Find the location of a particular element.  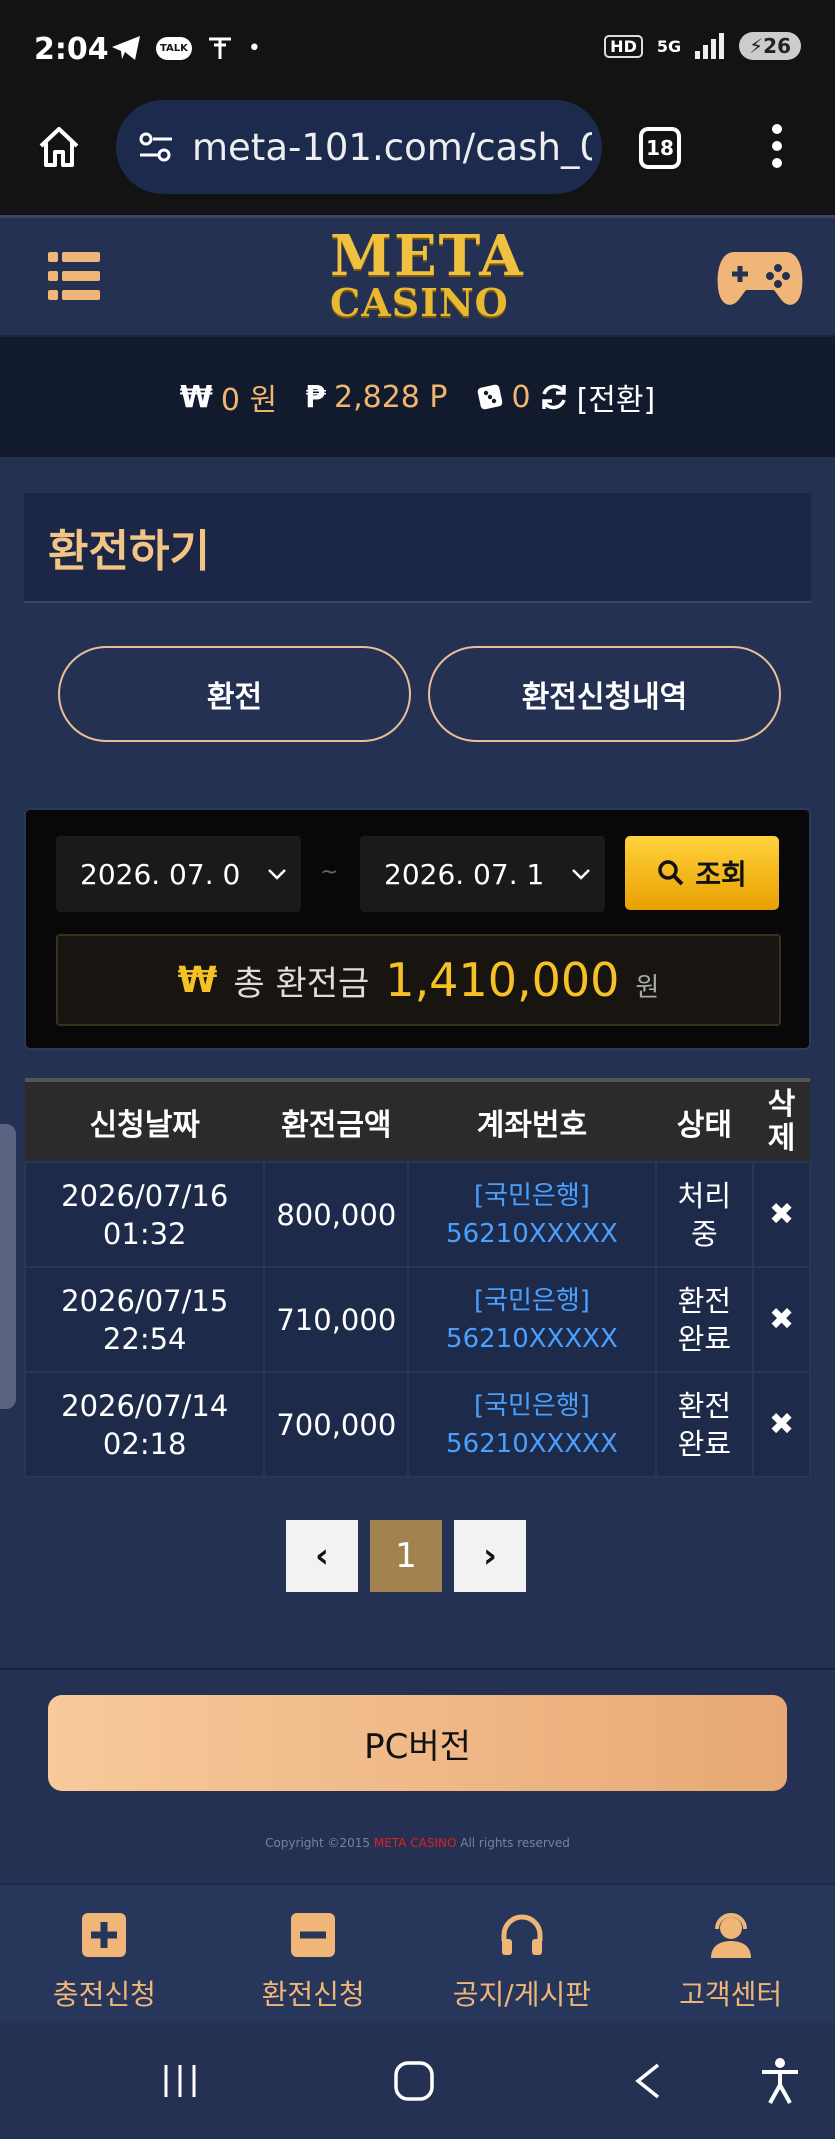

nav-support-label: 고객센터 is located at coordinates (731, 1994).